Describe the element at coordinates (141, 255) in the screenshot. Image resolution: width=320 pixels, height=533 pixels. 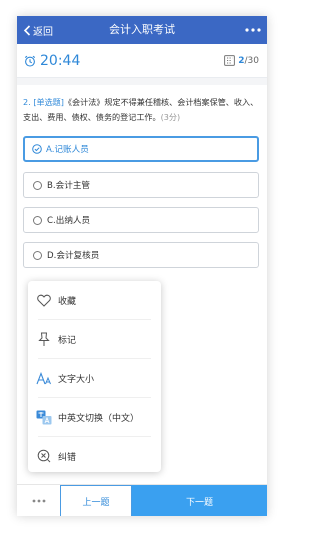
I see `option-d: D.会计复核员` at that location.